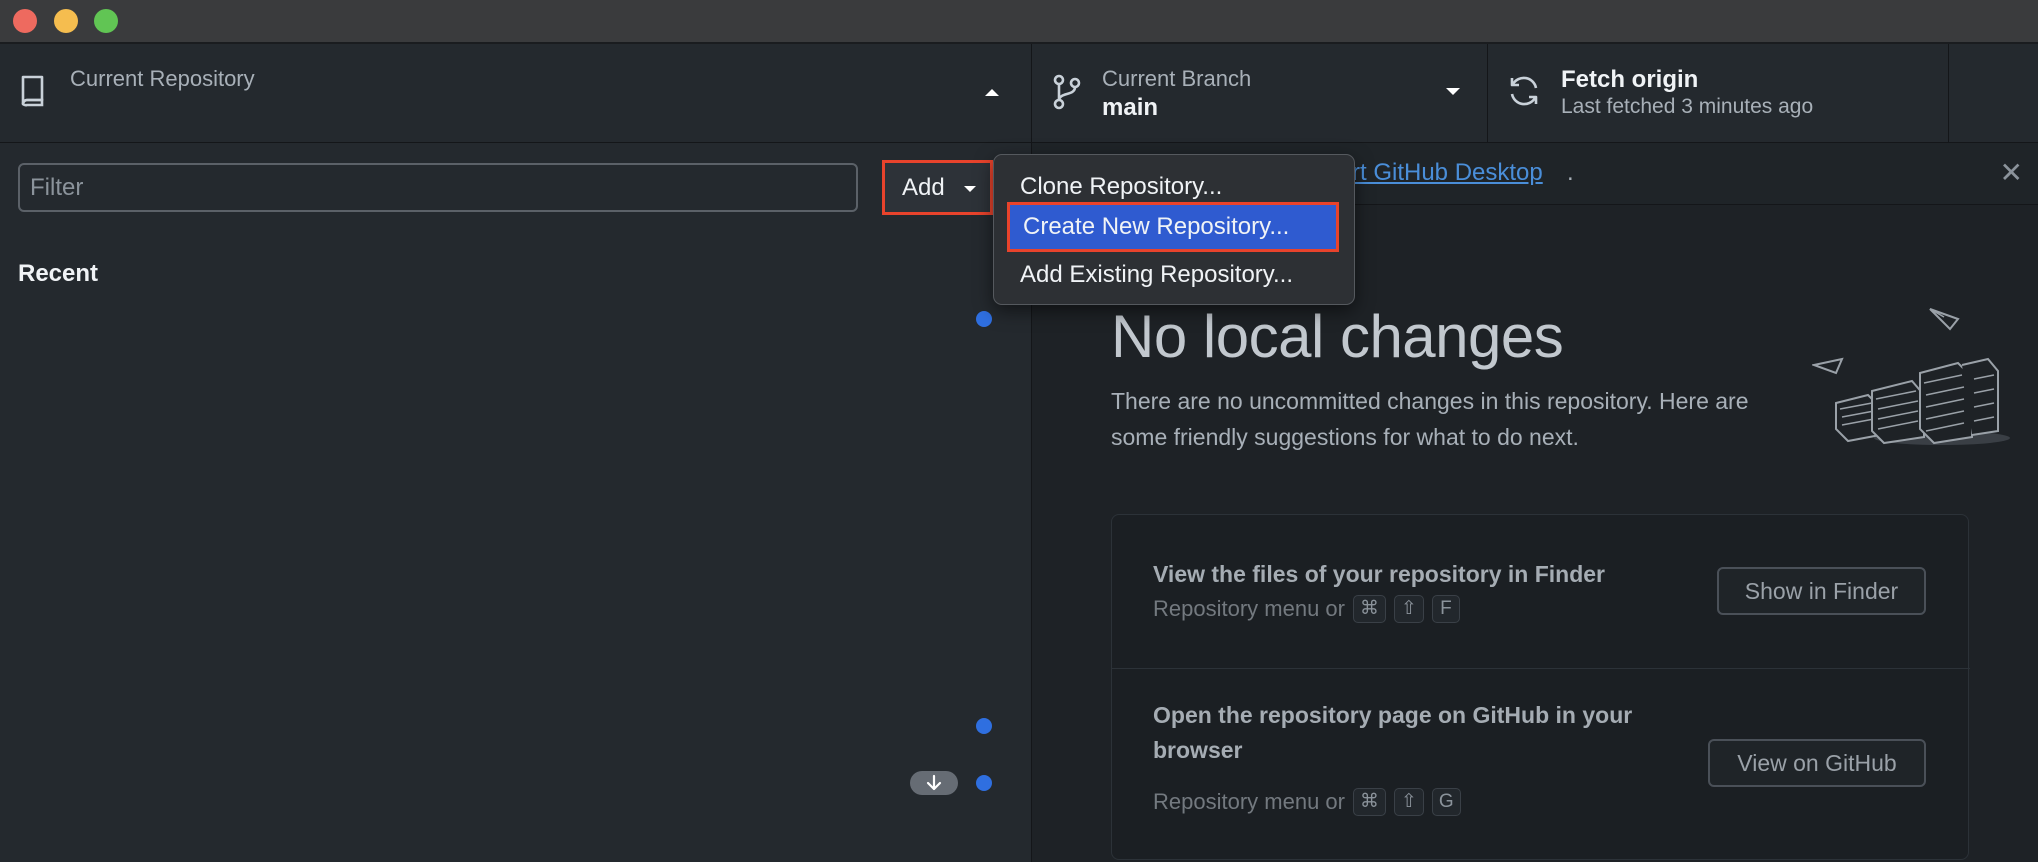 Image resolution: width=2038 pixels, height=862 pixels. Describe the element at coordinates (1259, 93) in the screenshot. I see `current-branch-button: Current Branch main` at that location.